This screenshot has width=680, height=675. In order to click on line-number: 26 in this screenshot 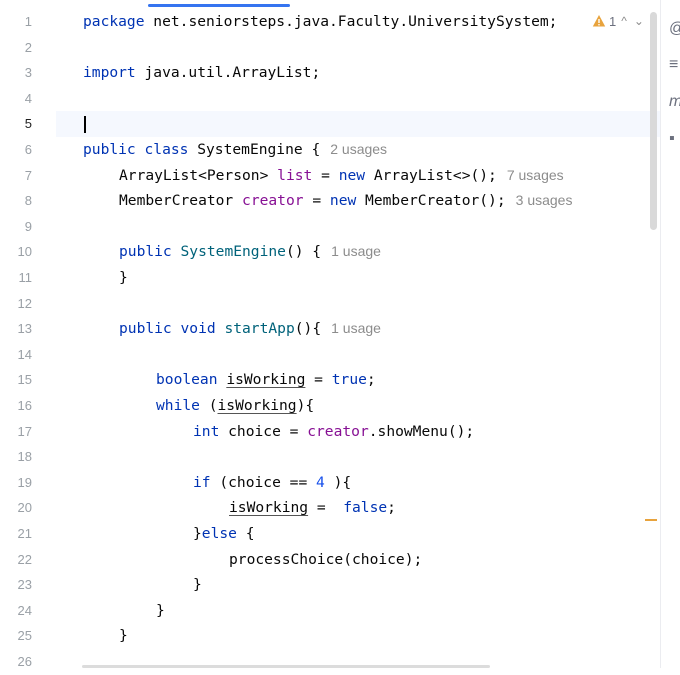, I will do `click(16, 662)`.